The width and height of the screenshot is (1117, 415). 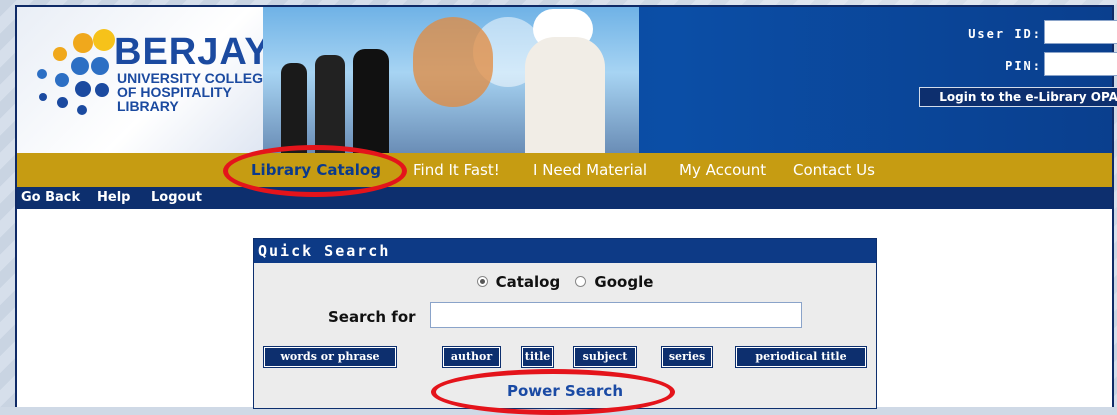 I want to click on author-button: author, so click(x=471, y=357).